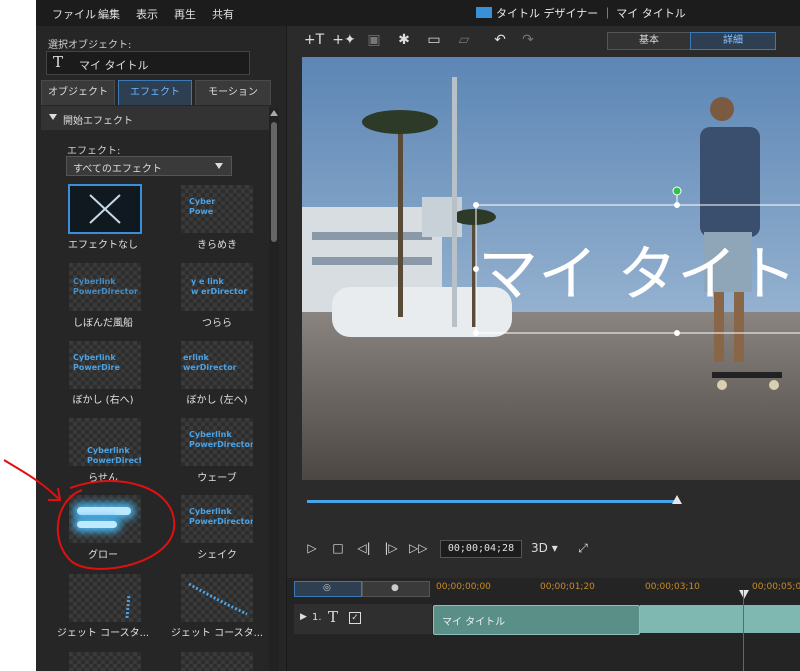  Describe the element at coordinates (58, 62) in the screenshot. I see `text-object-icon: T` at that location.